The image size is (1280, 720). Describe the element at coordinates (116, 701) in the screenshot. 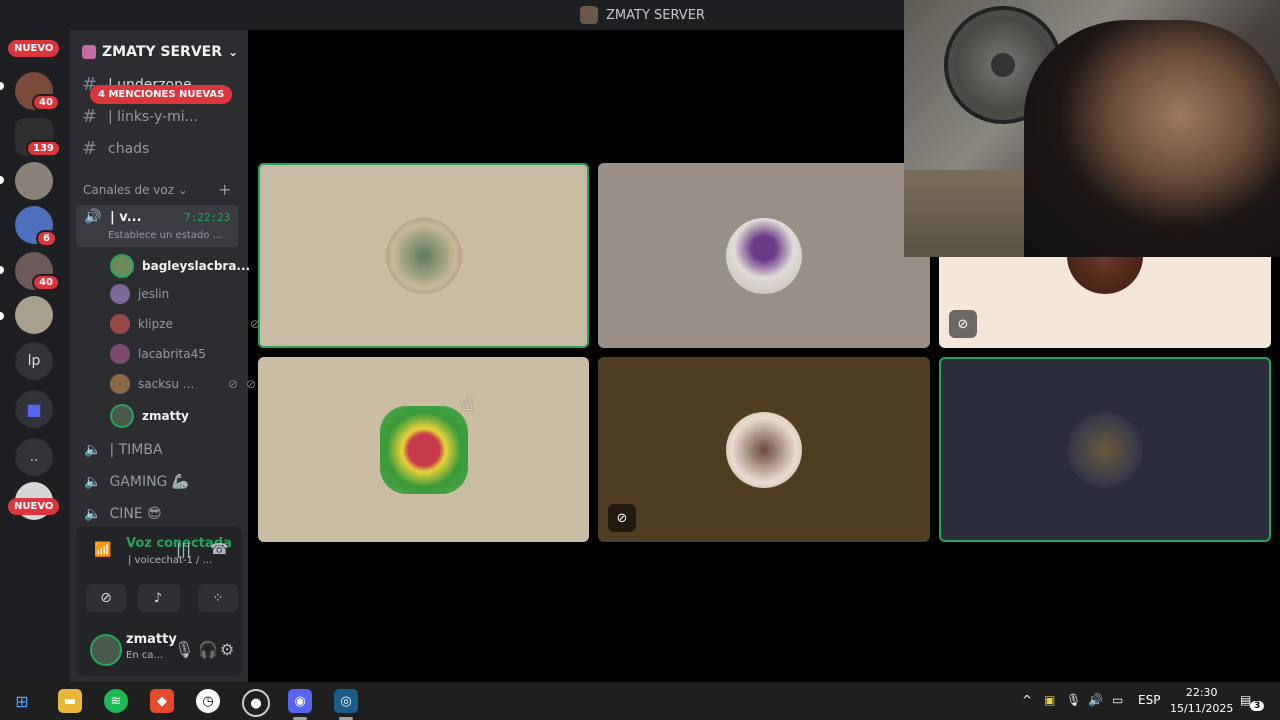

I see `spotify-icon: ≋` at that location.